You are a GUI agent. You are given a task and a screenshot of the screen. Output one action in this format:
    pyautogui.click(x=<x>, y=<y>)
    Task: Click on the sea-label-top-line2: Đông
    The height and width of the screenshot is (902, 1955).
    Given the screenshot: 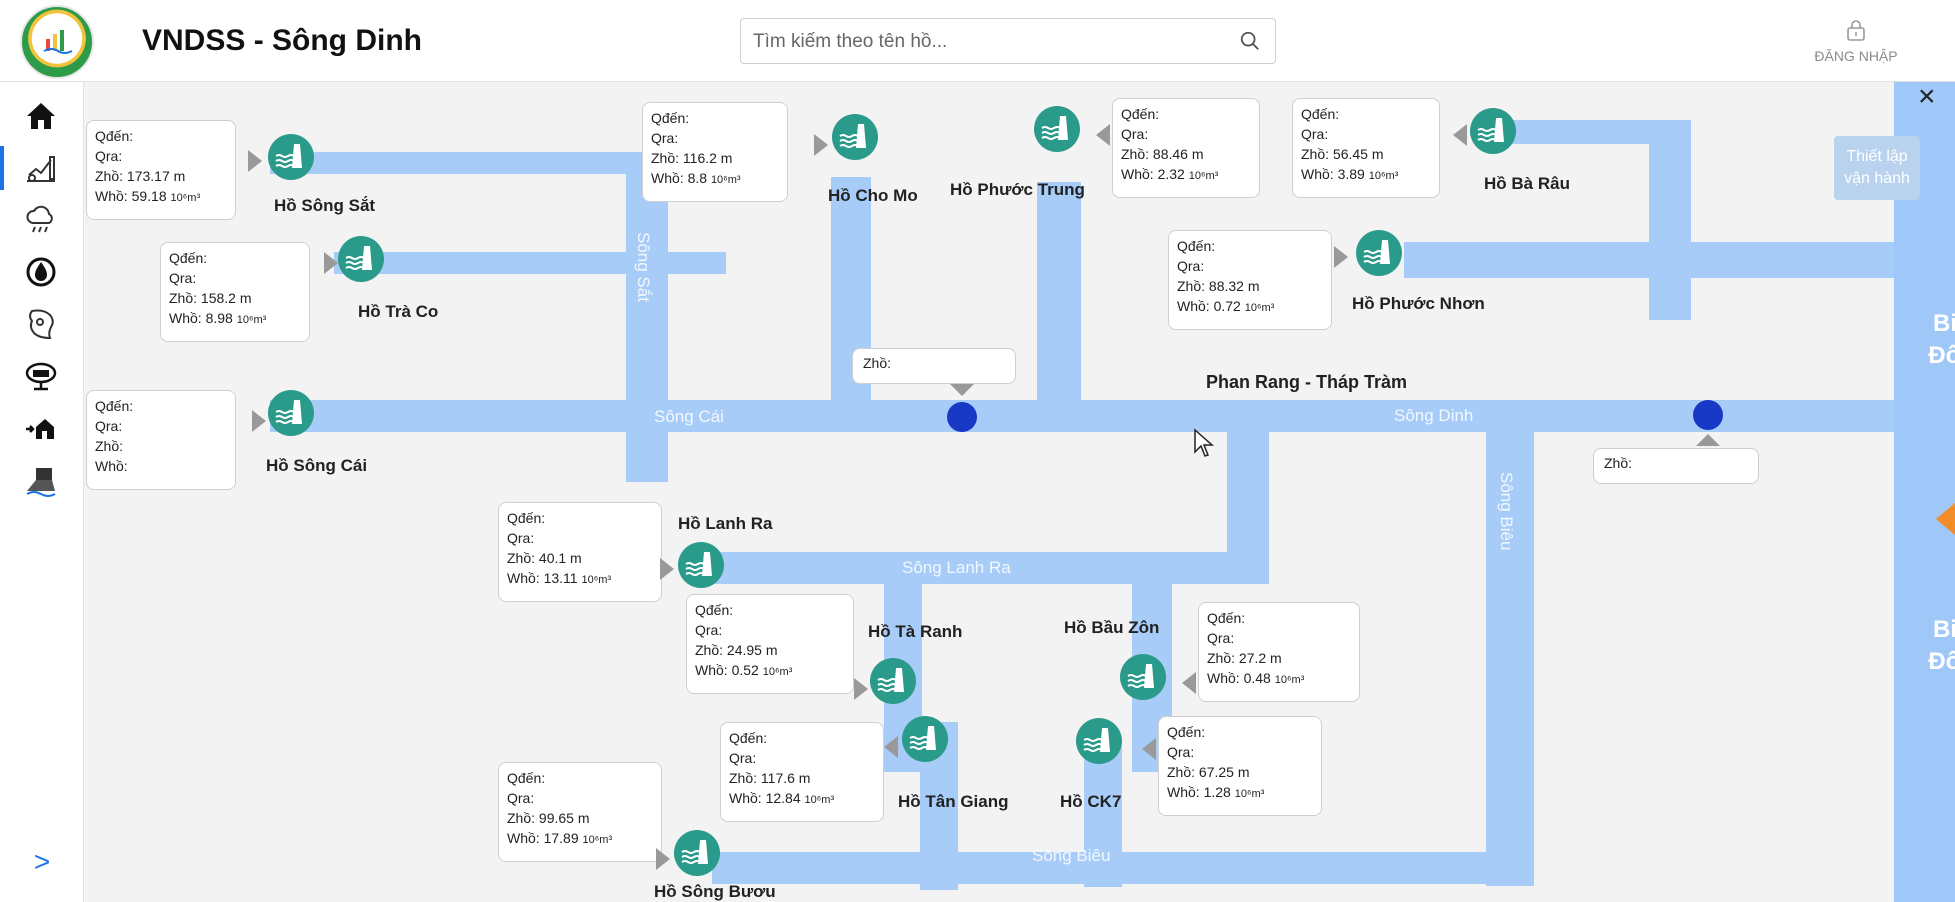 What is the action you would take?
    pyautogui.click(x=1941, y=355)
    